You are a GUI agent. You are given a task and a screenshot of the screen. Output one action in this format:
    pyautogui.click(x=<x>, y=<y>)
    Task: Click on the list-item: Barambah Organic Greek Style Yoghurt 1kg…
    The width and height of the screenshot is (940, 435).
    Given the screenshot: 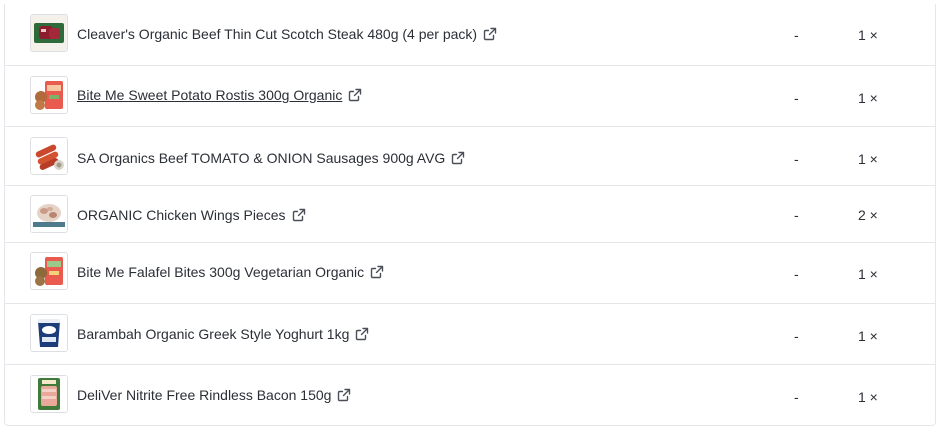 What is the action you would take?
    pyautogui.click(x=470, y=334)
    